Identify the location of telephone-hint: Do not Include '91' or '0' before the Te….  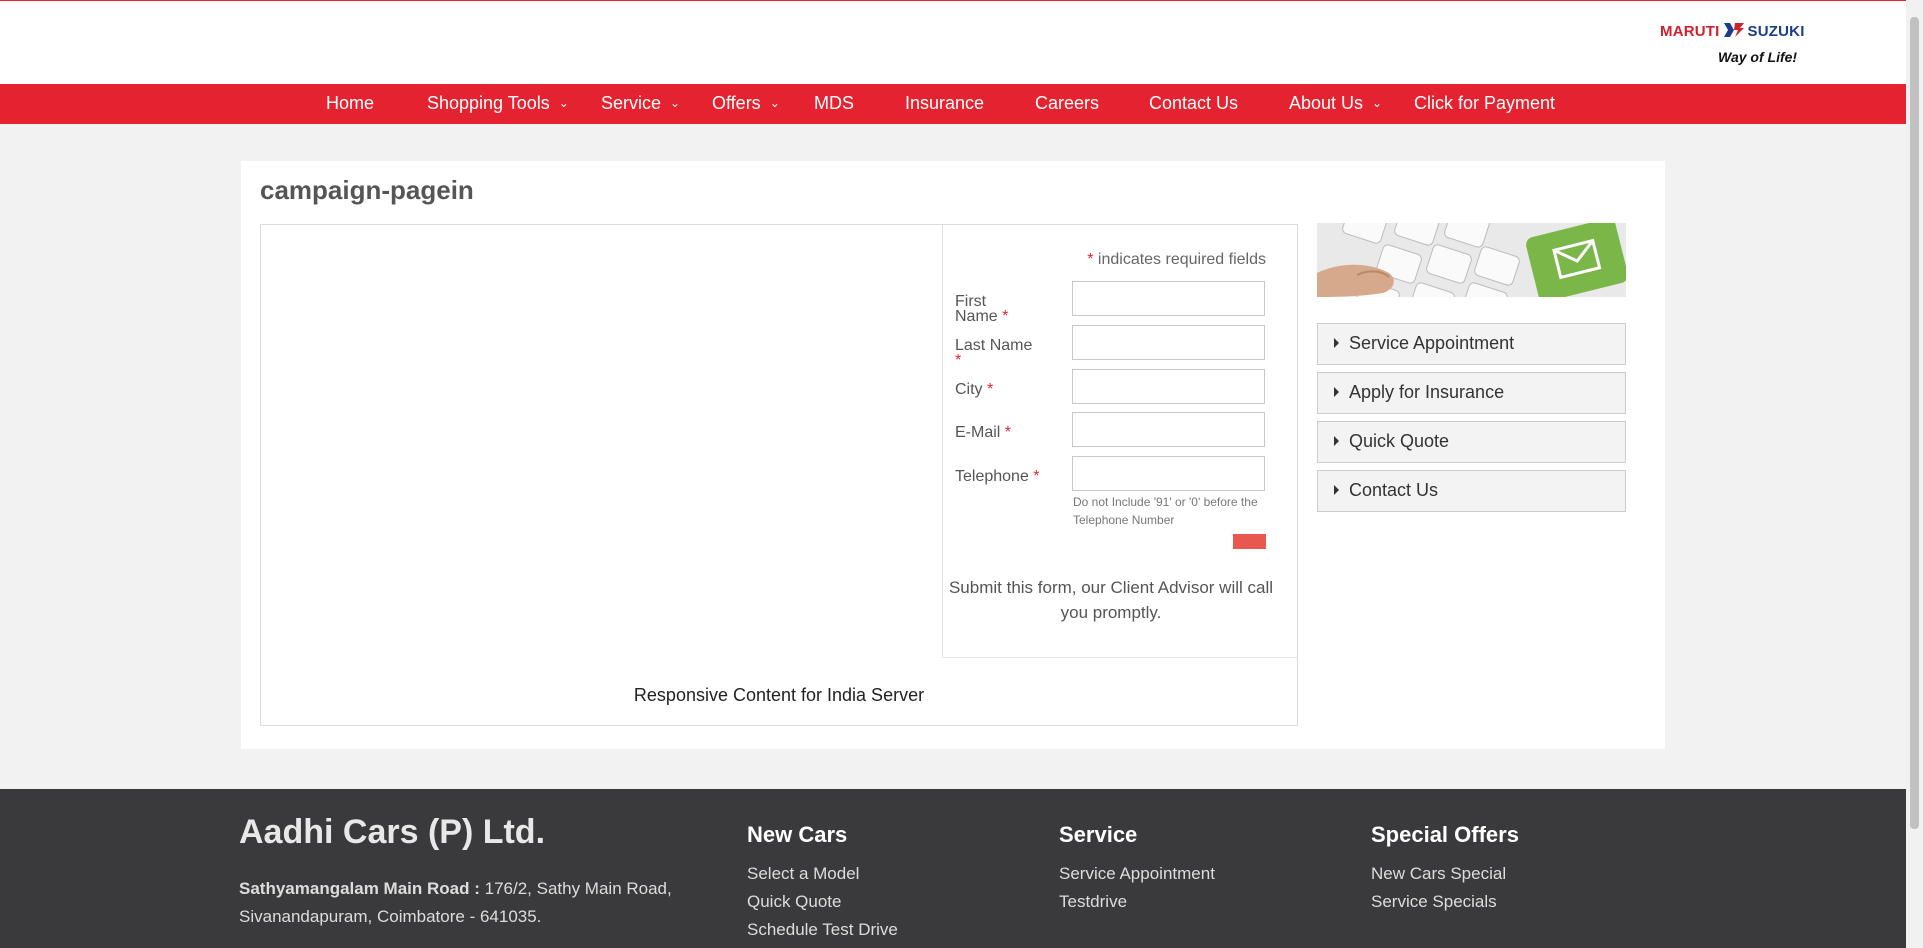
(1165, 511).